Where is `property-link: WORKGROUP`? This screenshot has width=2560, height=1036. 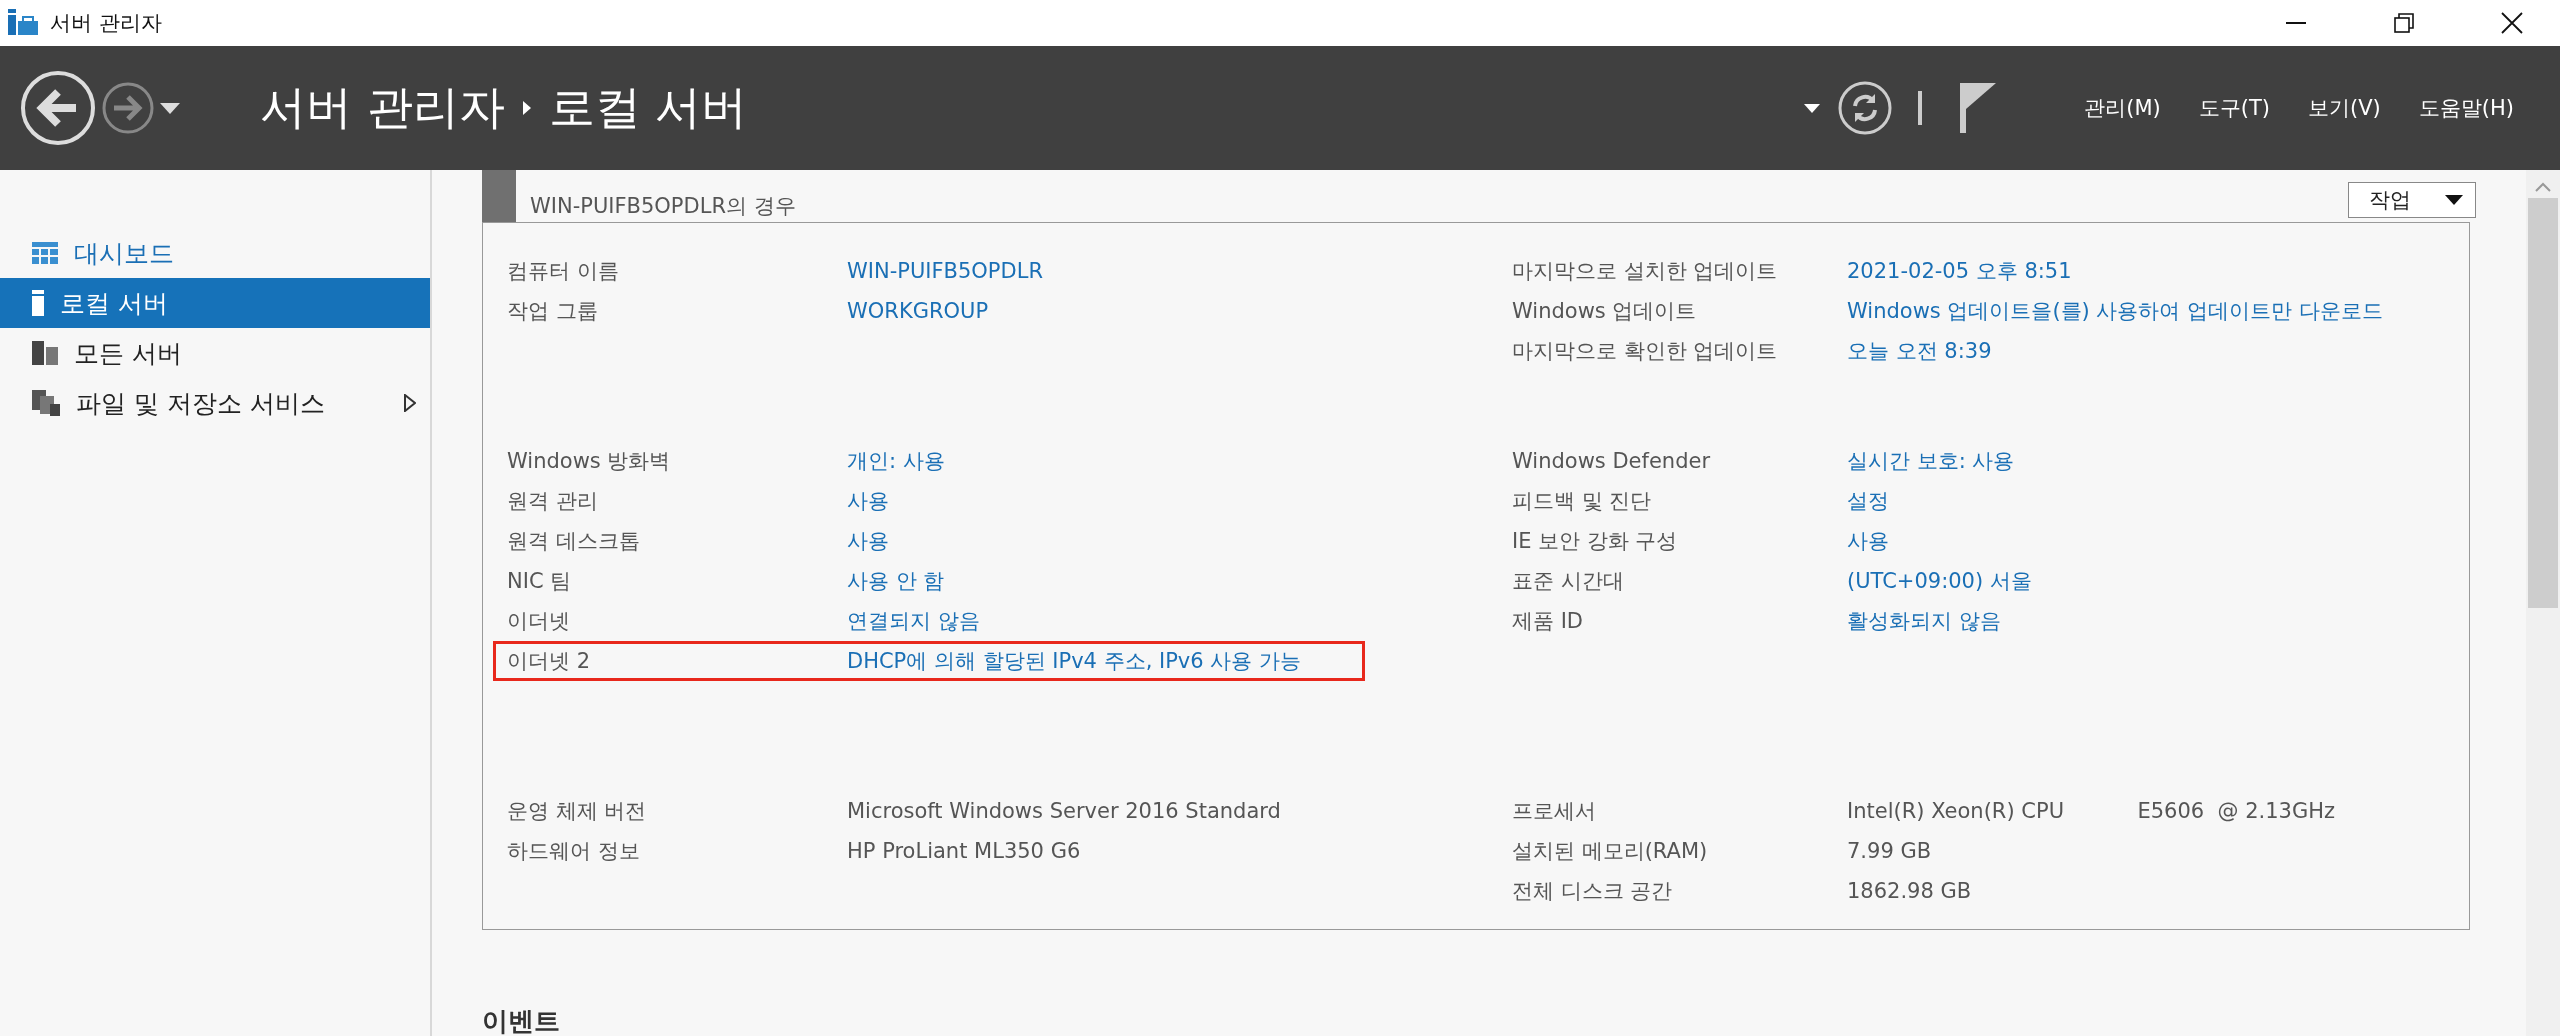
property-link: WORKGROUP is located at coordinates (918, 311).